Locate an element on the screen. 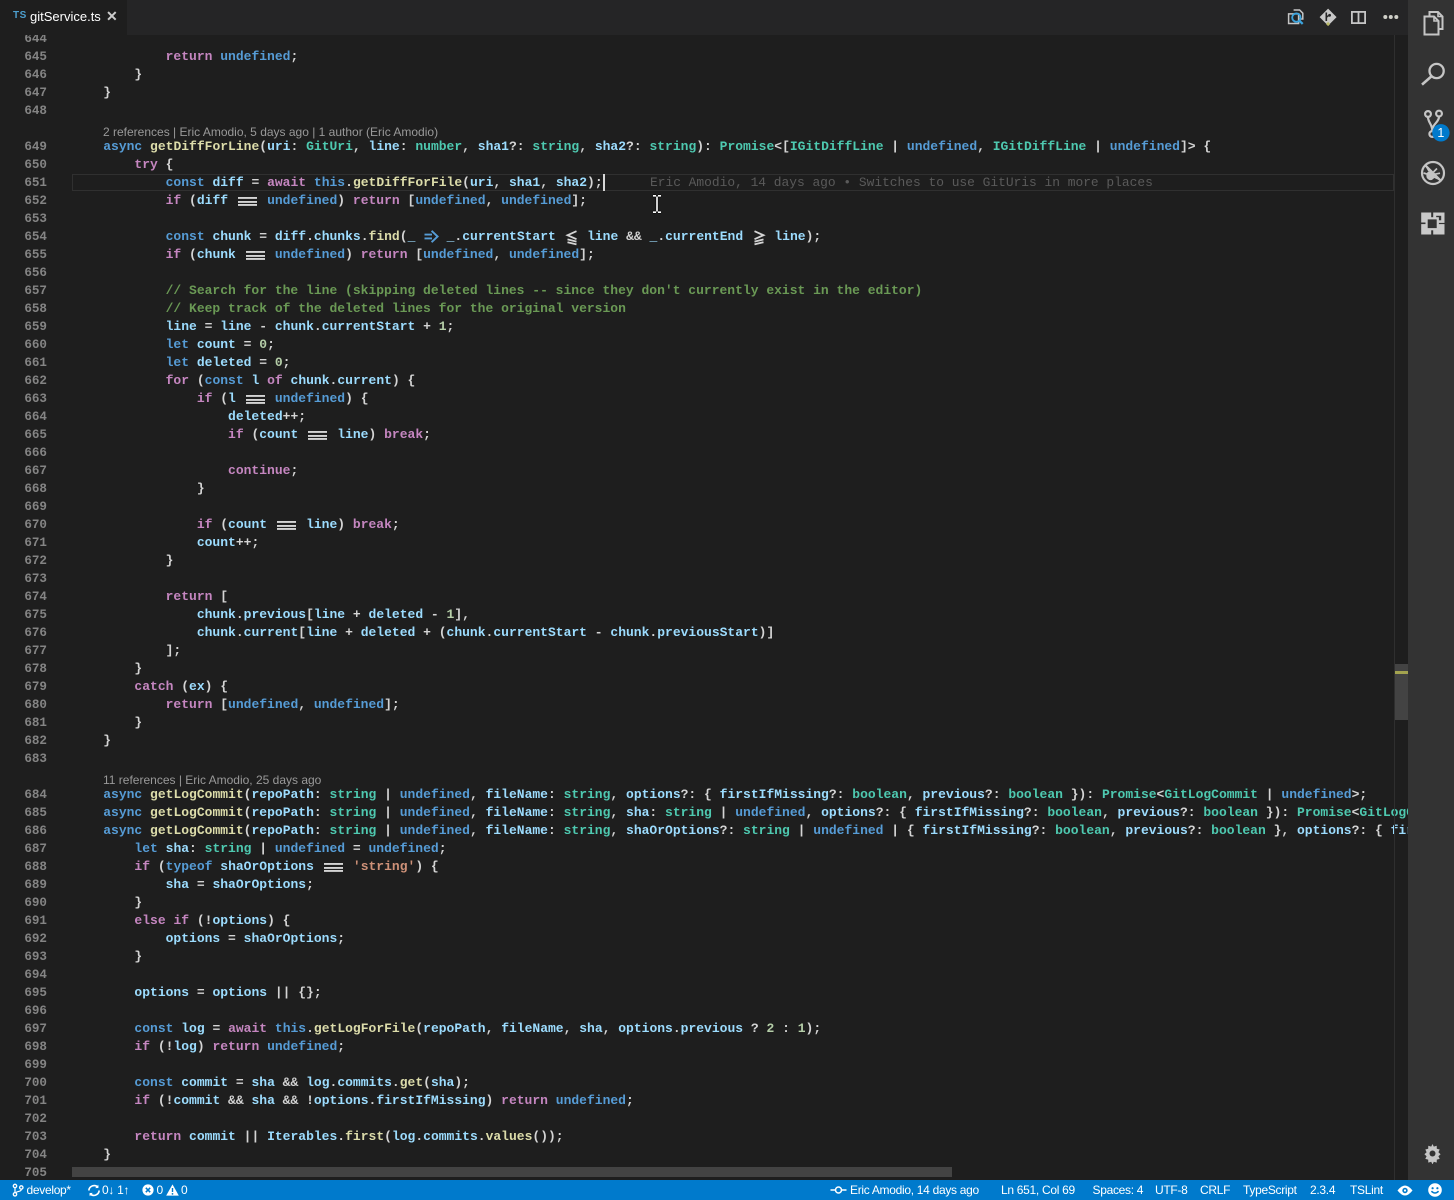 The height and width of the screenshot is (1200, 1454). svg-text: 1 is located at coordinates (1440, 133).